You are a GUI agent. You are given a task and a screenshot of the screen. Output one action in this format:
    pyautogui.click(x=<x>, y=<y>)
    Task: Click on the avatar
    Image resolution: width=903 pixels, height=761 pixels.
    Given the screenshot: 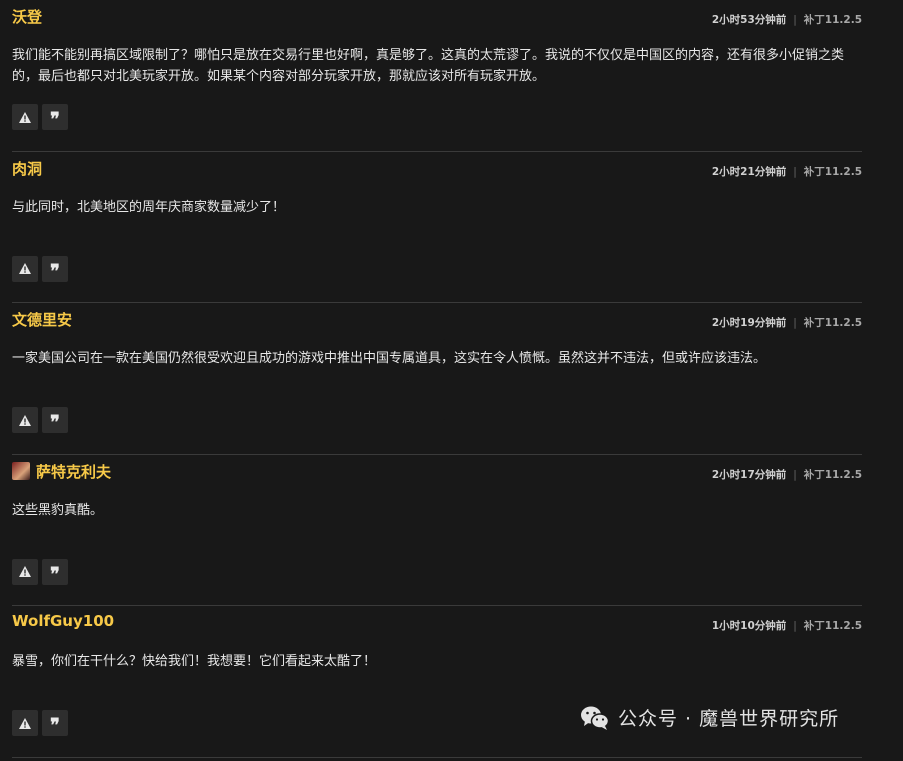 What is the action you would take?
    pyautogui.click(x=21, y=471)
    